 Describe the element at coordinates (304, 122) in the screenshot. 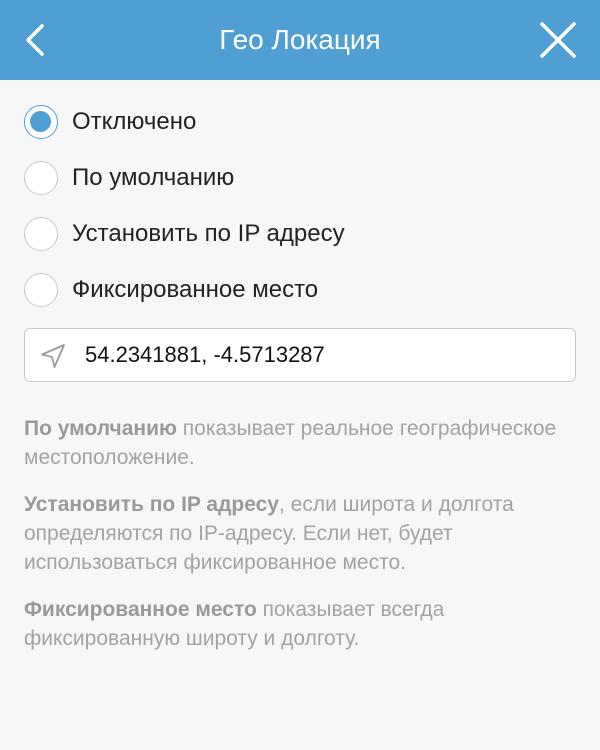

I see `radio-option-disabled: Отключено` at that location.